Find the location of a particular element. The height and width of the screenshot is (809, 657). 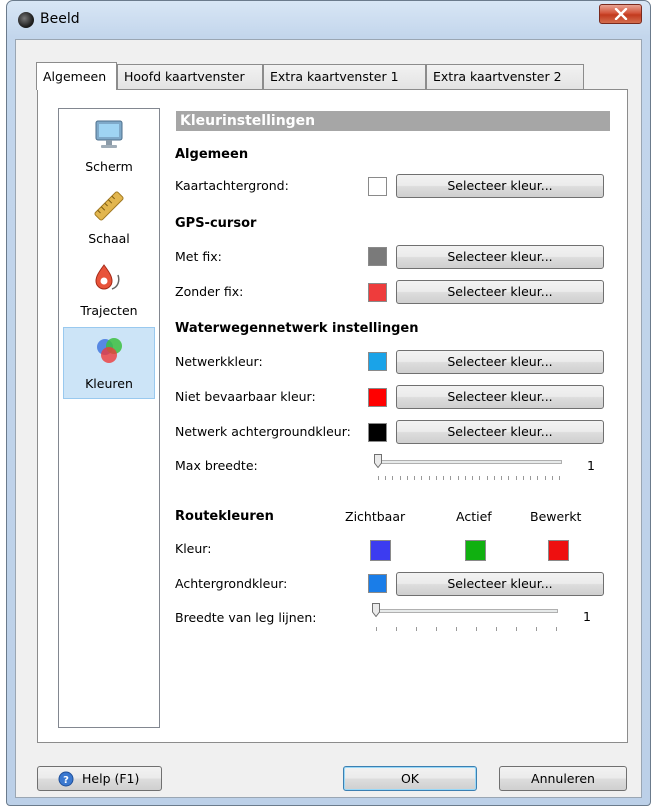

tab-extra-kaartvenster-1: Extra kaartvenster 1 is located at coordinates (344, 76).